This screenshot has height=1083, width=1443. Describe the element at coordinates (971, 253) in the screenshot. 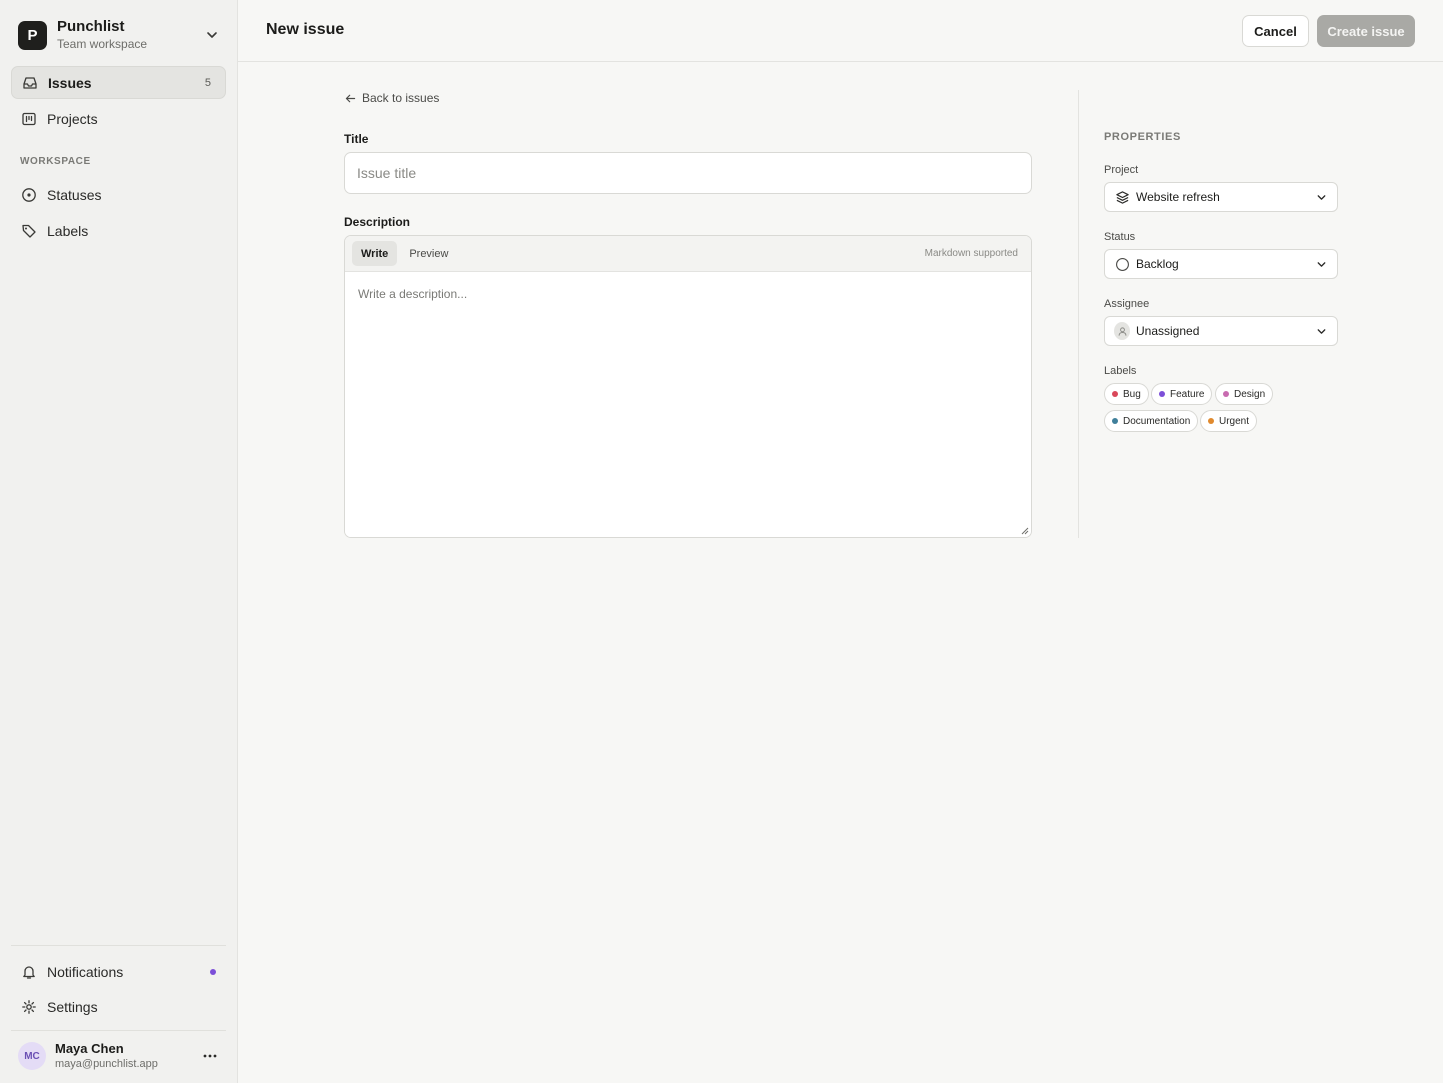

I see `markdown-note: Markdown supported` at that location.